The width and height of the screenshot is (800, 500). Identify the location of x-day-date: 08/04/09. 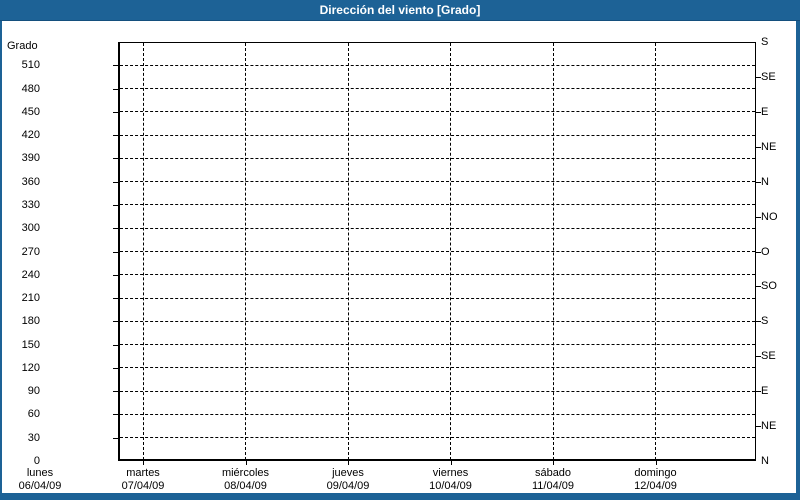
(245, 486).